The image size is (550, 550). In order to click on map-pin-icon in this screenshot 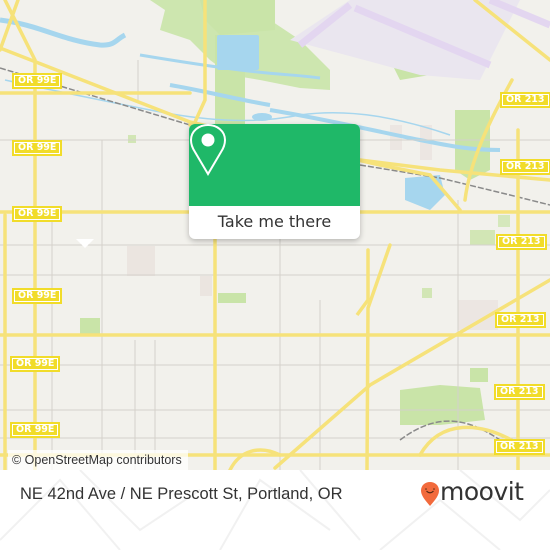, I will do `click(208, 150)`.